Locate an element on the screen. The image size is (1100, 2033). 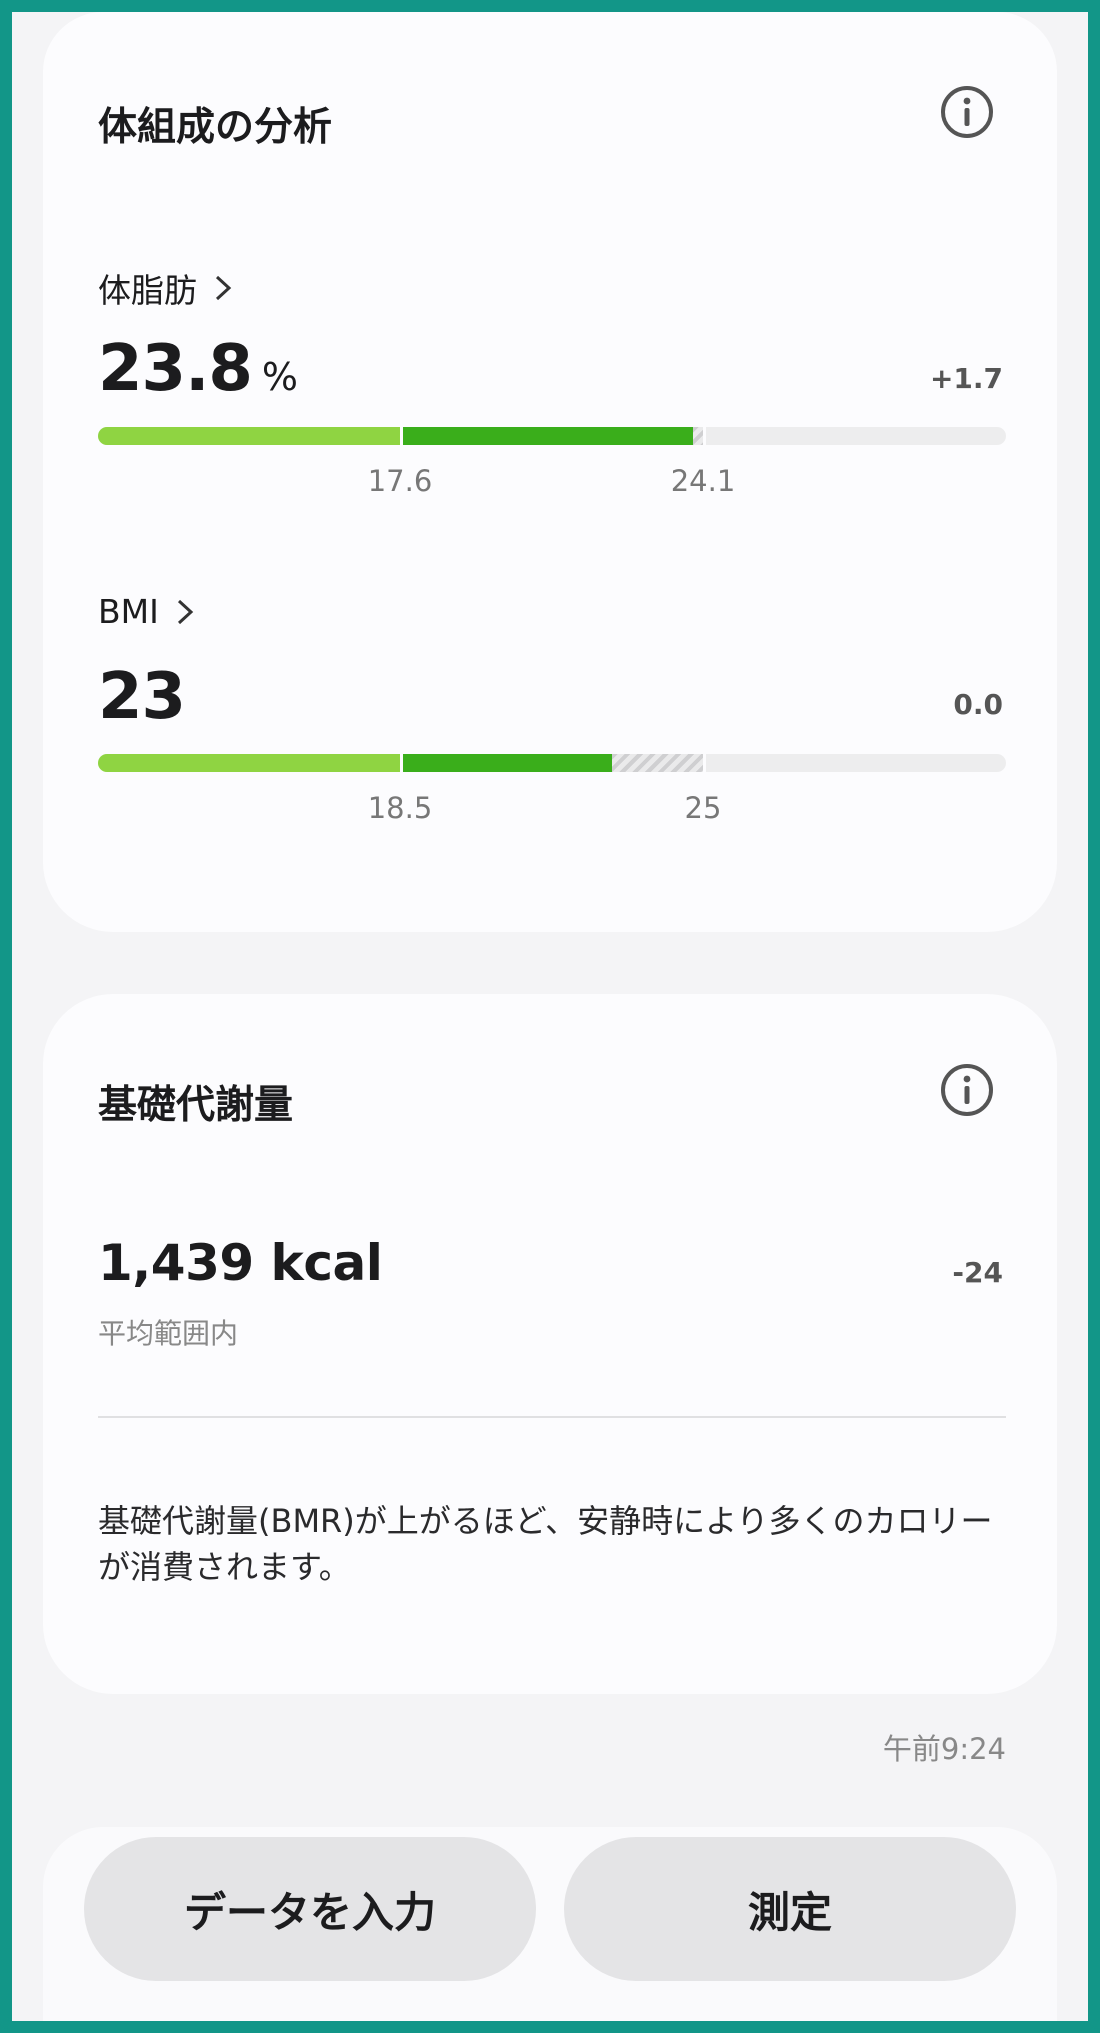
divider is located at coordinates (552, 1417).